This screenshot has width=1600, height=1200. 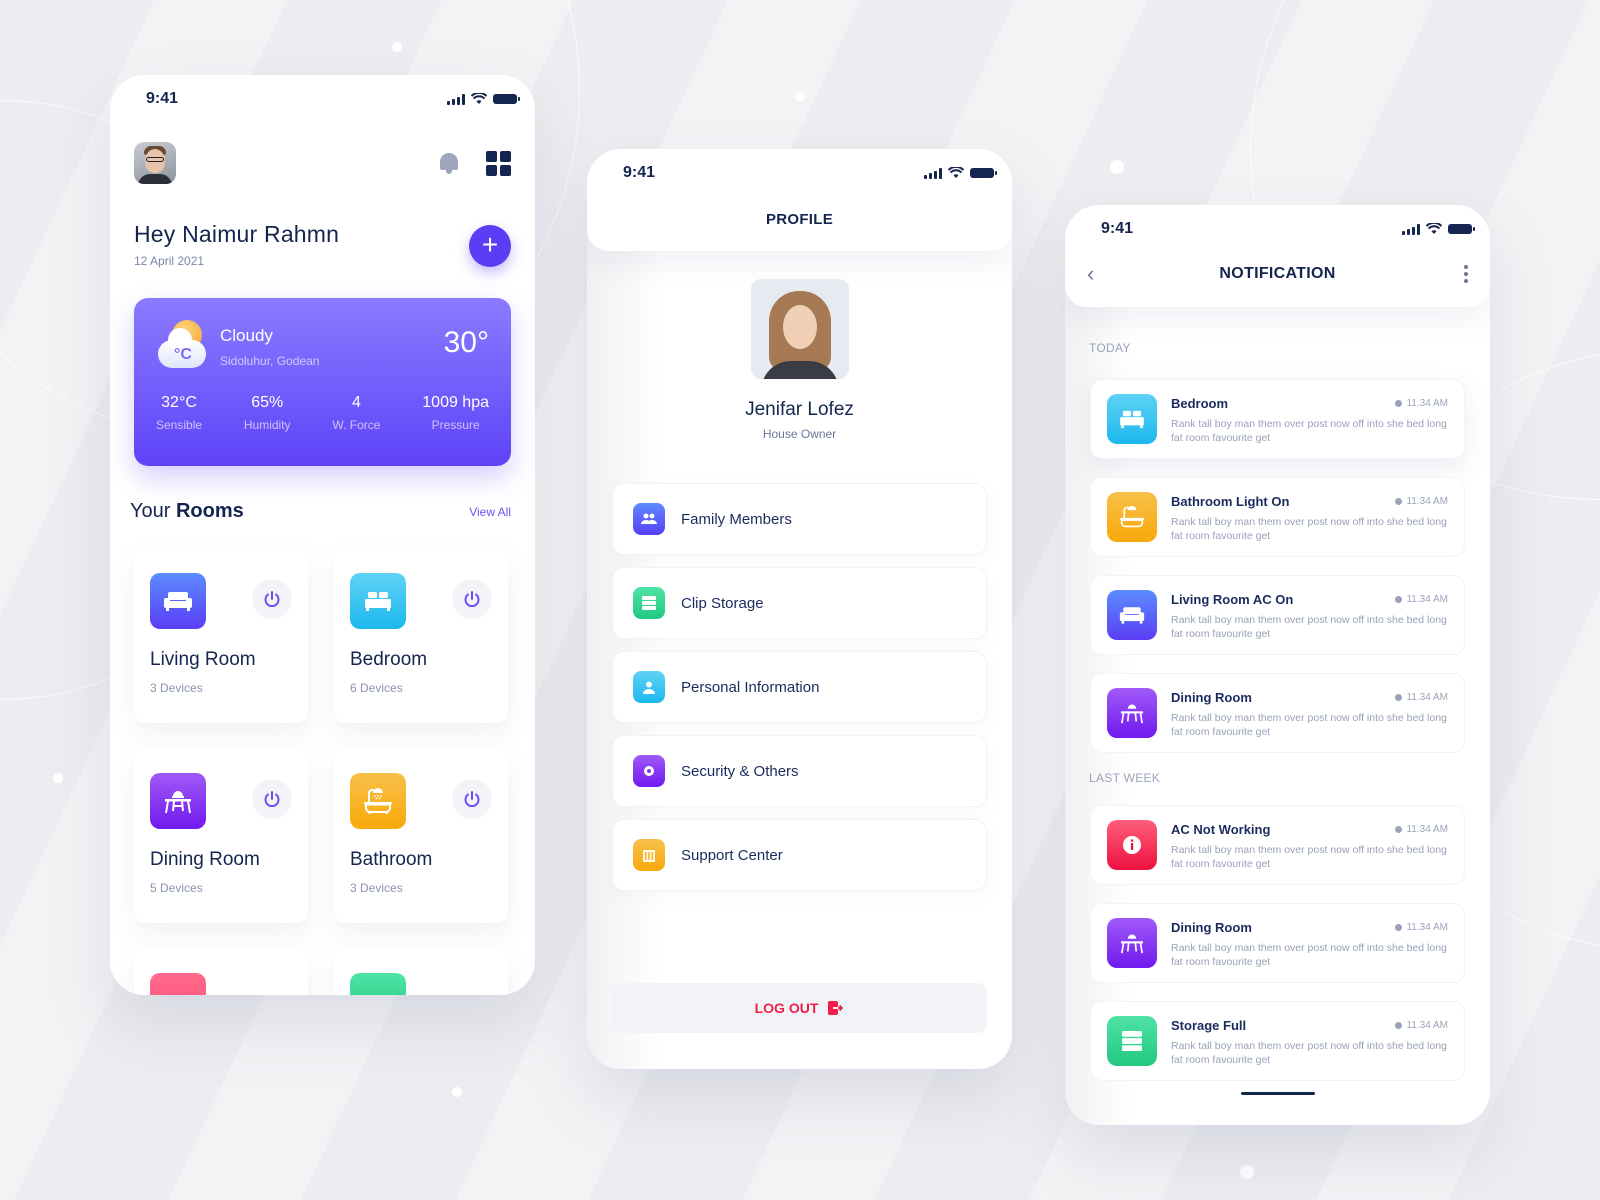 I want to click on menu-item-clip-storage: Clip Storage, so click(x=799, y=603).